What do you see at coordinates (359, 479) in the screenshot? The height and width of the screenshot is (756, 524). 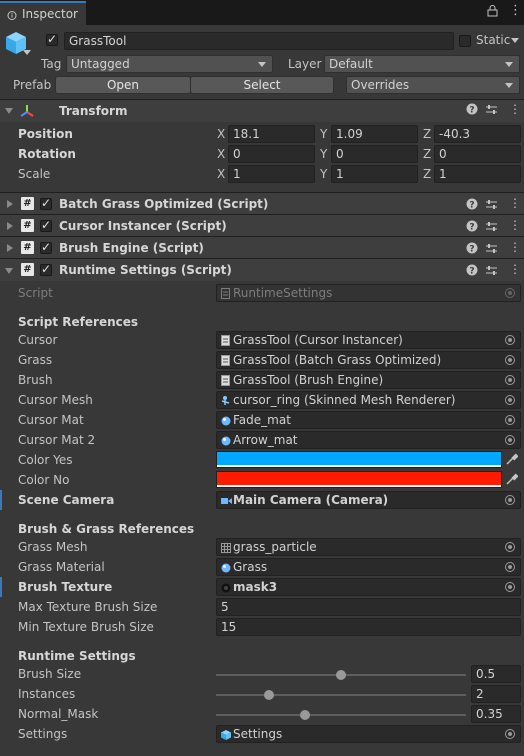 I see `color-no-swatch` at bounding box center [359, 479].